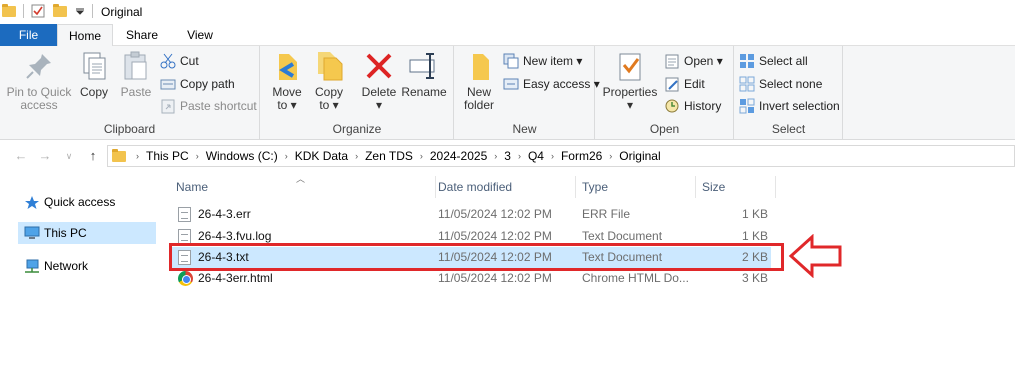 This screenshot has height=365, width=1015. What do you see at coordinates (167, 156) in the screenshot?
I see `breadcrumb-item: This PC` at bounding box center [167, 156].